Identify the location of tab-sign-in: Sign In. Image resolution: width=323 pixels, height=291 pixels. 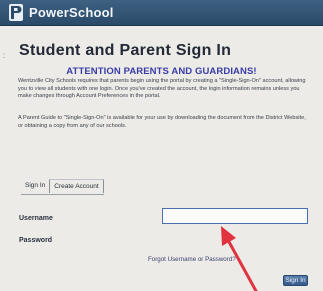
(35, 186).